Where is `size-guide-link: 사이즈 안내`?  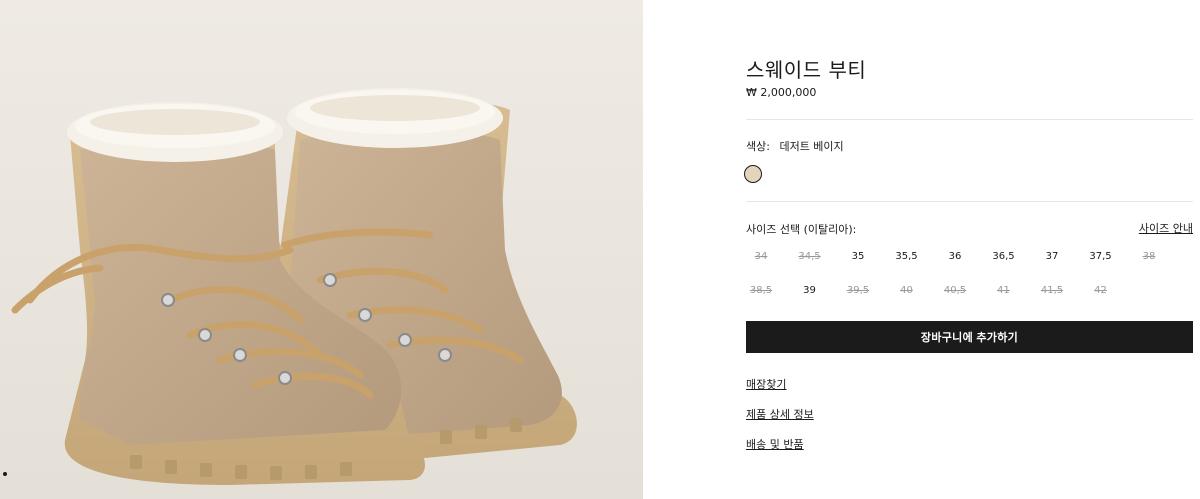
size-guide-link: 사이즈 안내 is located at coordinates (1166, 228).